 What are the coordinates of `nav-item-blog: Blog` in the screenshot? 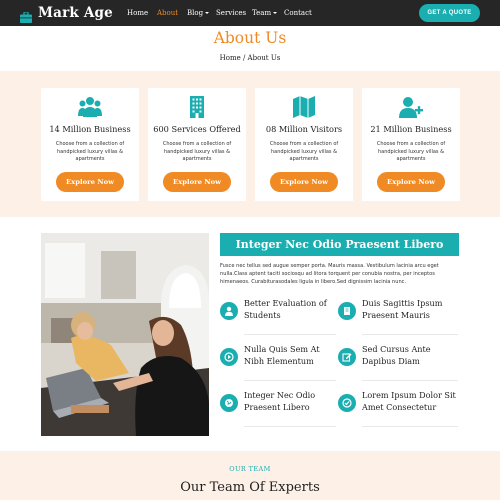 It's located at (198, 13).